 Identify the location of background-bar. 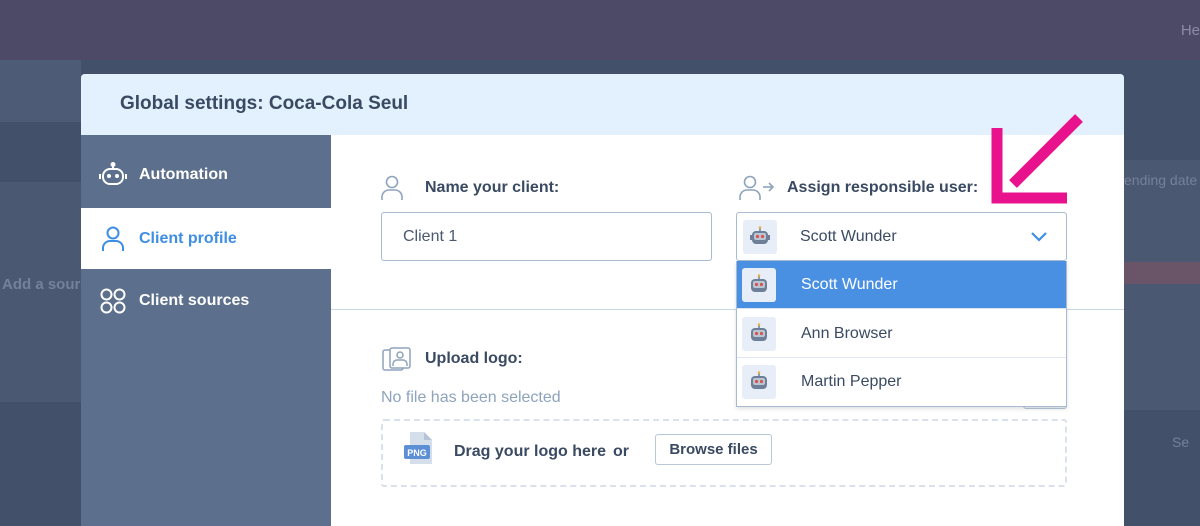
(1161, 273).